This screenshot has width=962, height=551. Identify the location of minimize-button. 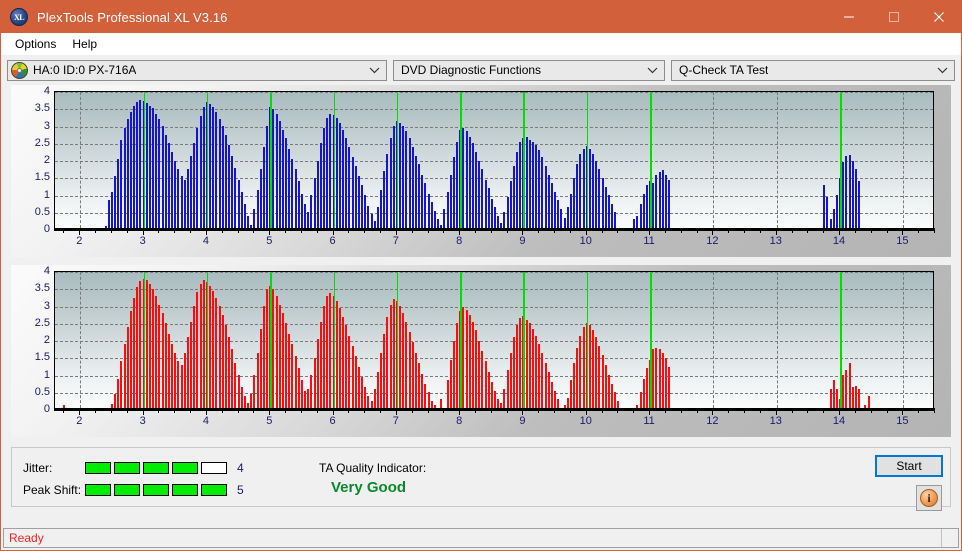
(848, 17).